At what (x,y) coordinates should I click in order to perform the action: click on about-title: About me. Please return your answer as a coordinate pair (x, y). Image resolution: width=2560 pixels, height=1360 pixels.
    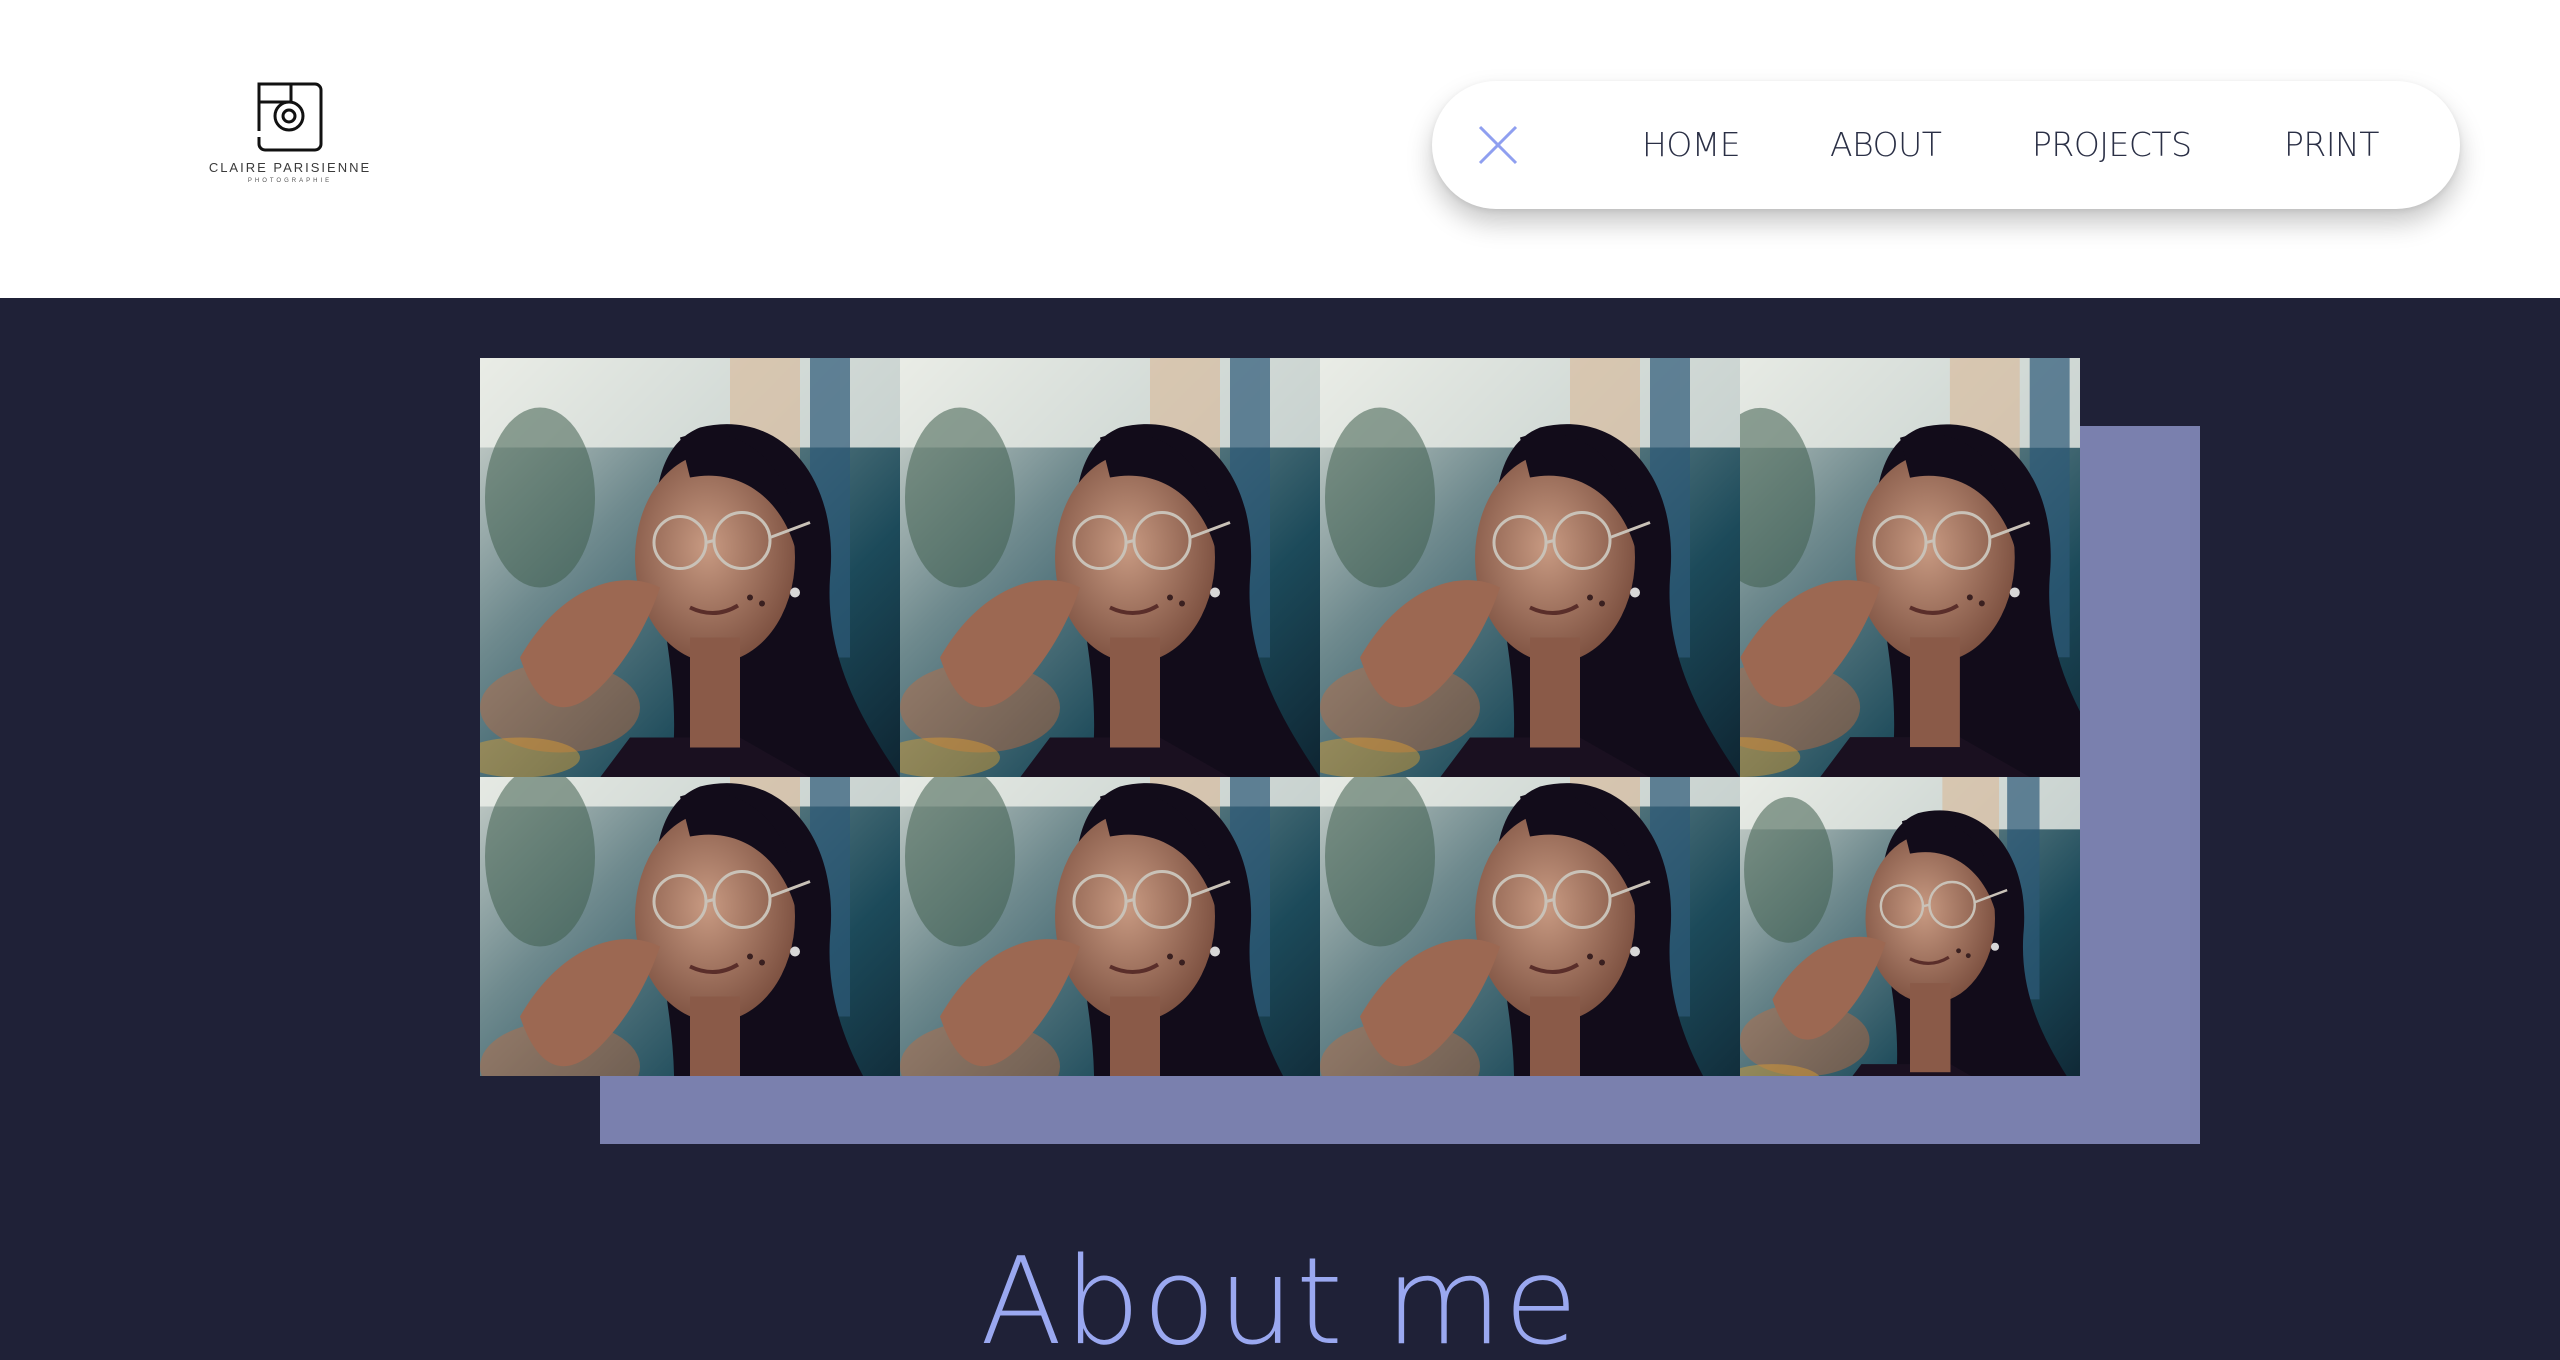
    Looking at the image, I should click on (1280, 1296).